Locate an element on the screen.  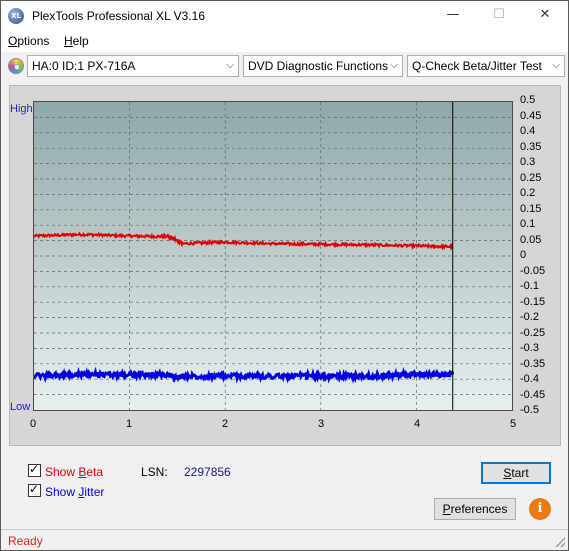
y-tick-label: -0.15 is located at coordinates (533, 301).